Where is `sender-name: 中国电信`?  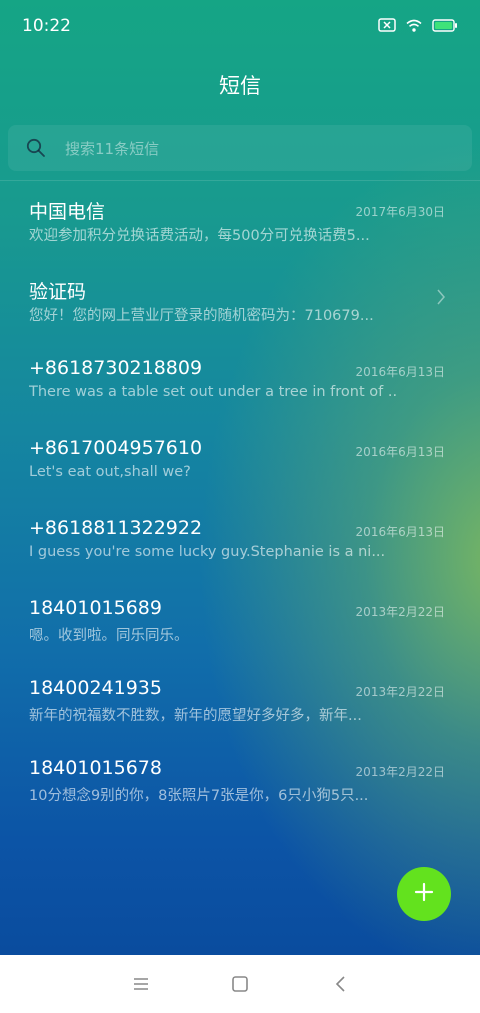
sender-name: 中国电信 is located at coordinates (67, 212).